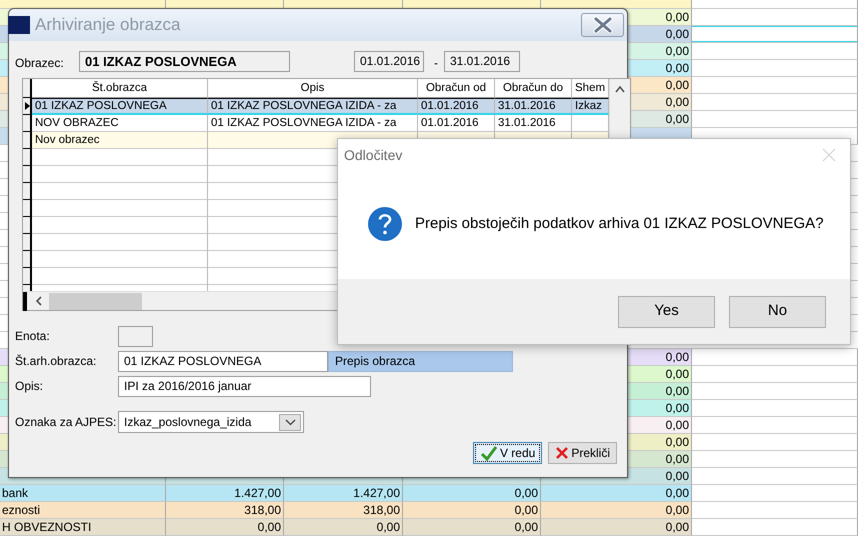 This screenshot has width=858, height=536. What do you see at coordinates (313, 106) in the screenshot?
I see `table-cell: 01 IZKAZ POSLOVNEGA IZIDA - za` at bounding box center [313, 106].